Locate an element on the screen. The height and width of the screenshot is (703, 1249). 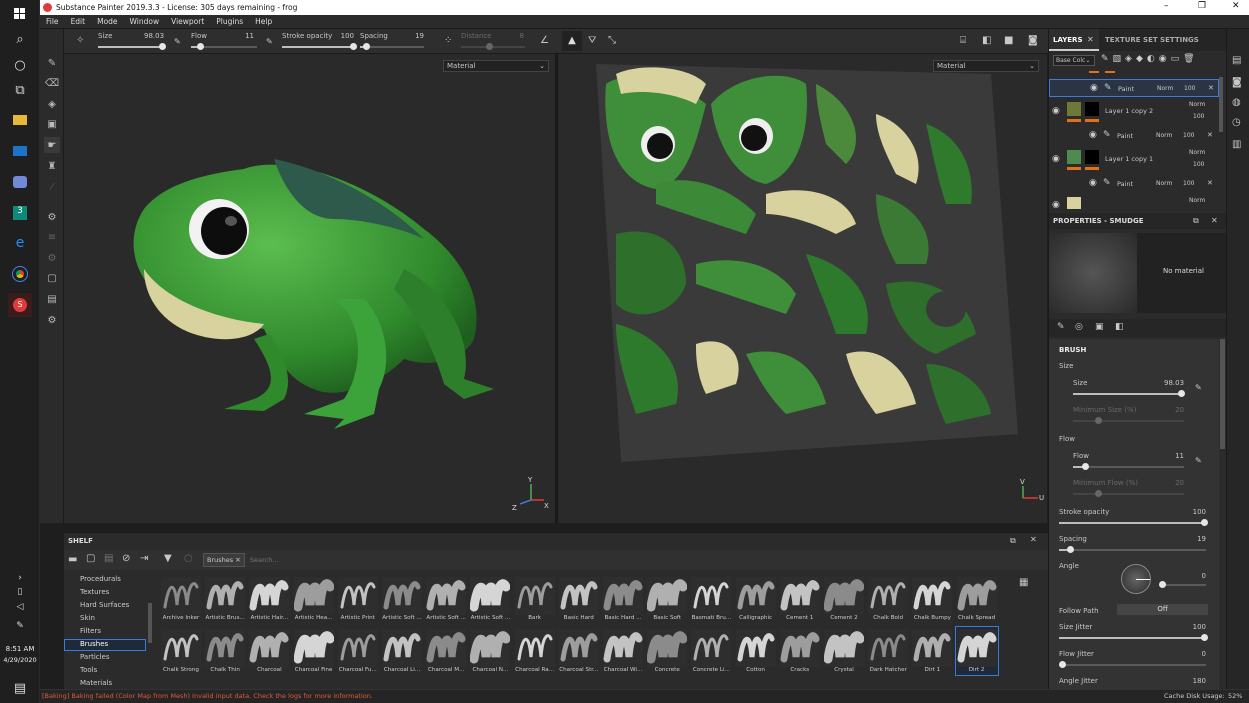
properties-close-icon: ✕ is located at coordinates (1214, 220).